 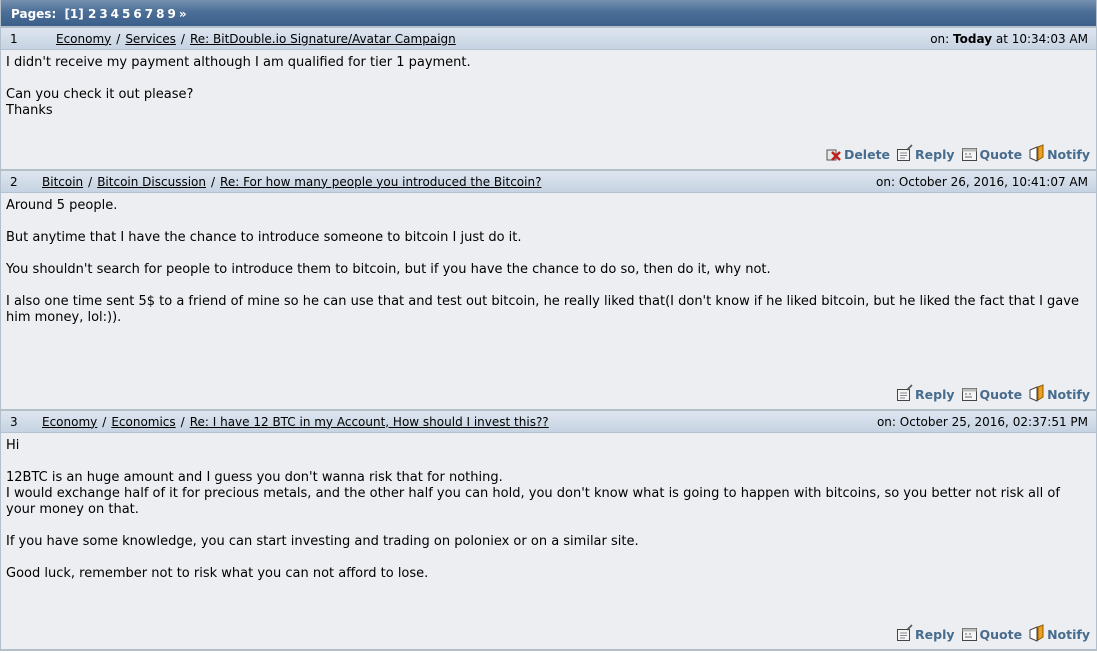 I want to click on post-date: on: October 26, 2016, 10:41:07 AM, so click(x=982, y=181).